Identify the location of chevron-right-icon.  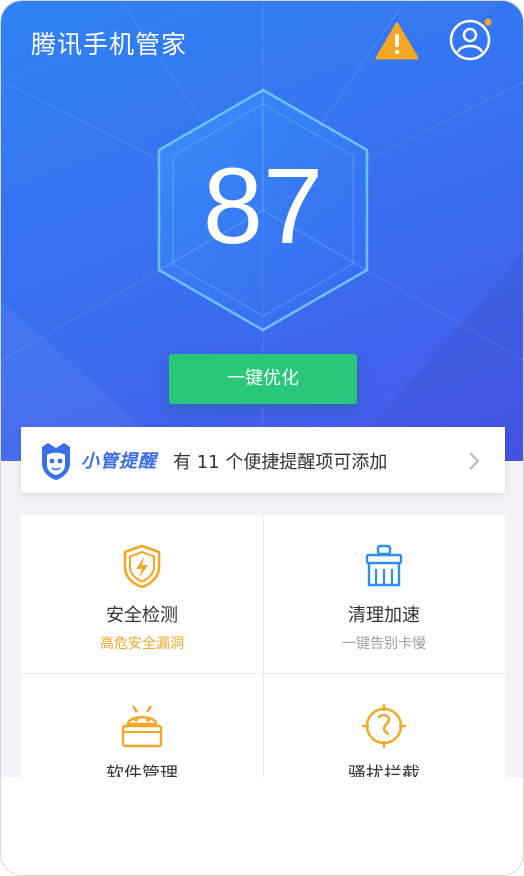
(474, 461).